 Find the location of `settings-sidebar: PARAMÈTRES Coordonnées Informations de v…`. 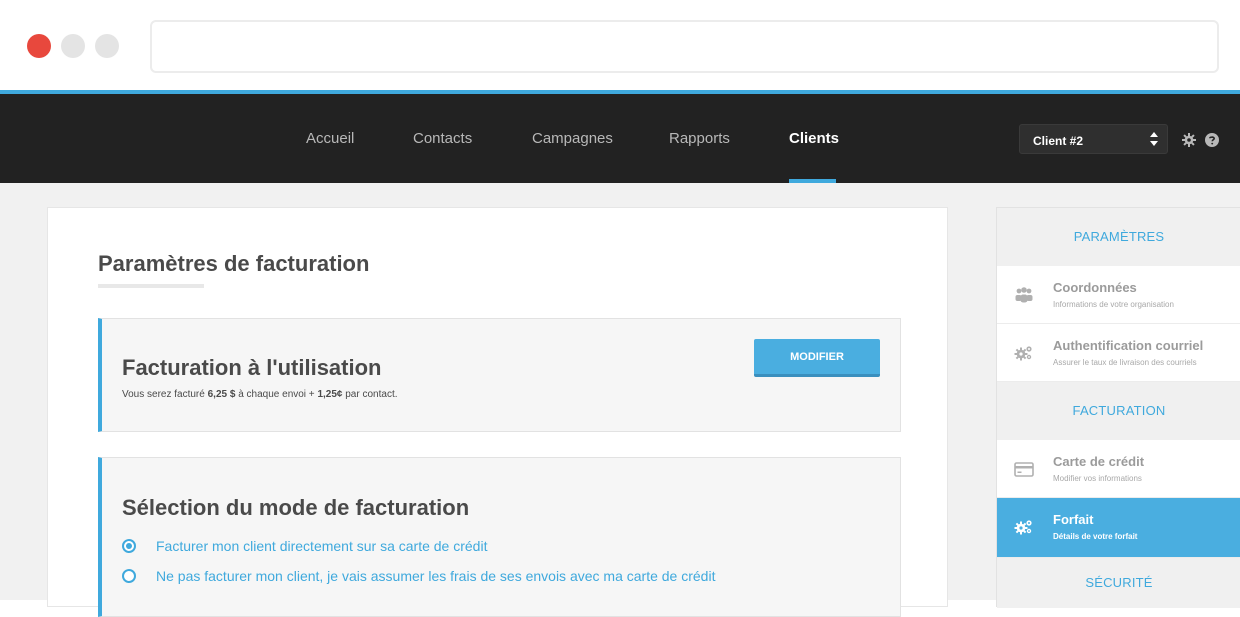

settings-sidebar: PARAMÈTRES Coordonnées Informations de v… is located at coordinates (1118, 407).